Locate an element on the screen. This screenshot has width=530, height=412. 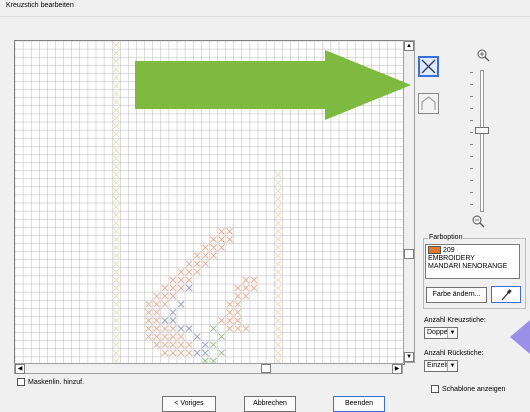
title-divider is located at coordinates (265, 16).